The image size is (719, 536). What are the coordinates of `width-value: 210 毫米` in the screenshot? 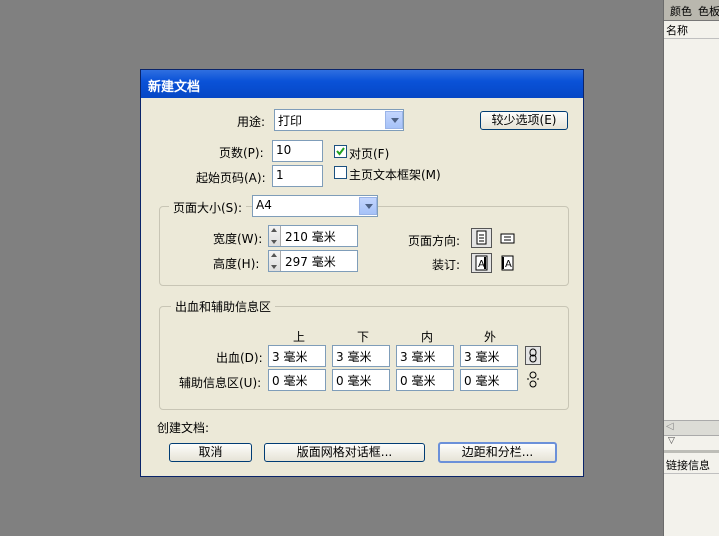 It's located at (310, 237).